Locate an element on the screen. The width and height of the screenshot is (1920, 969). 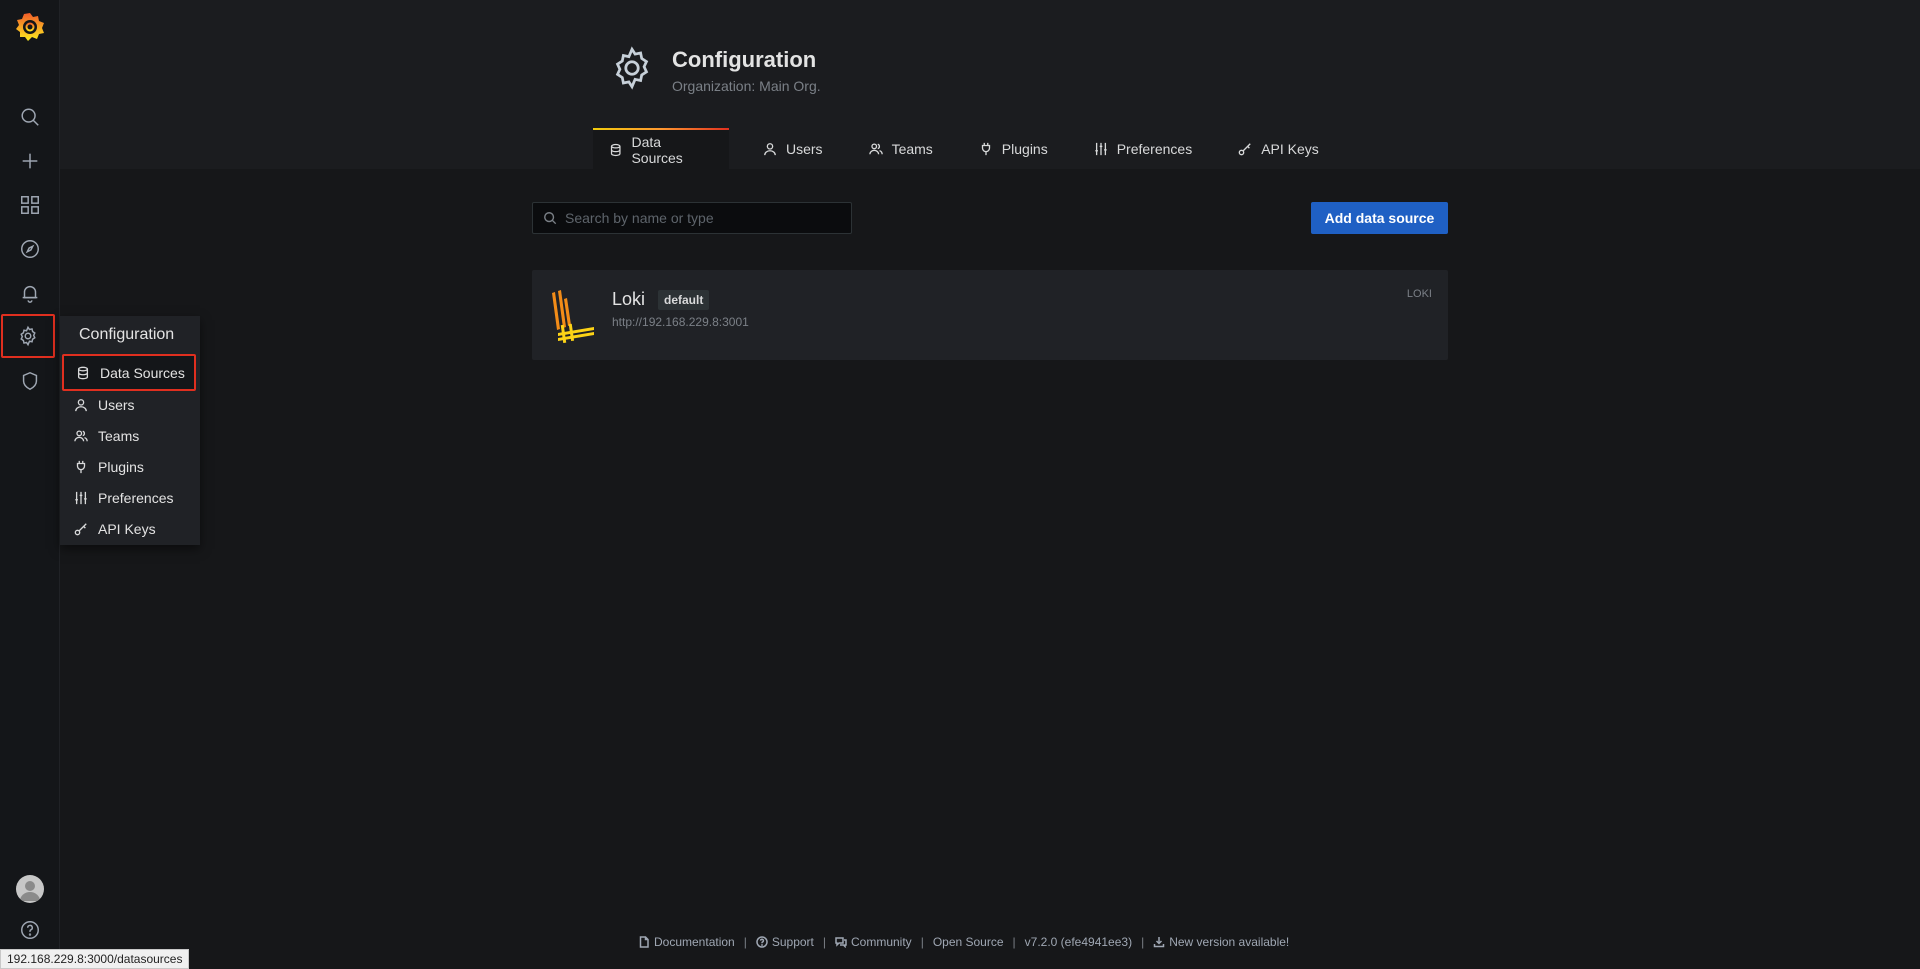
footer-community-link: Community is located at coordinates (873, 942).